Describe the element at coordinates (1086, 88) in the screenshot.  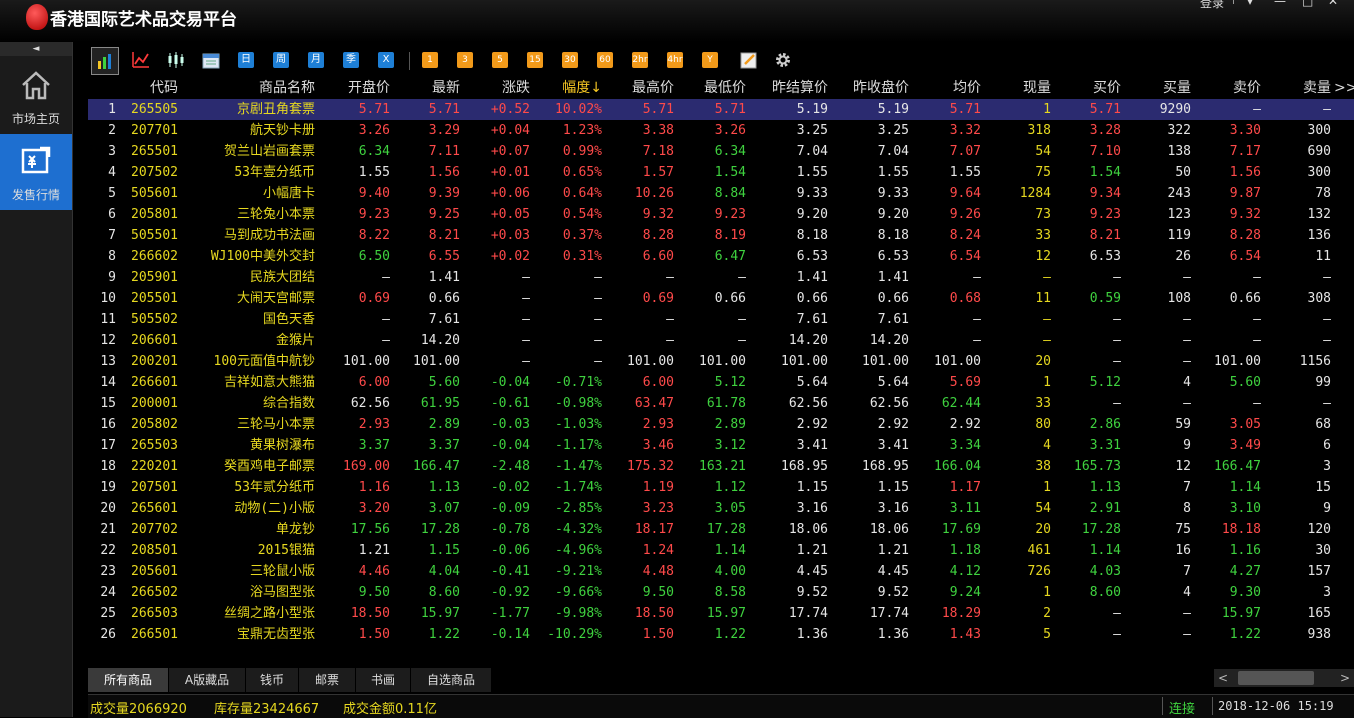
I see `col-bid-header: 买价` at that location.